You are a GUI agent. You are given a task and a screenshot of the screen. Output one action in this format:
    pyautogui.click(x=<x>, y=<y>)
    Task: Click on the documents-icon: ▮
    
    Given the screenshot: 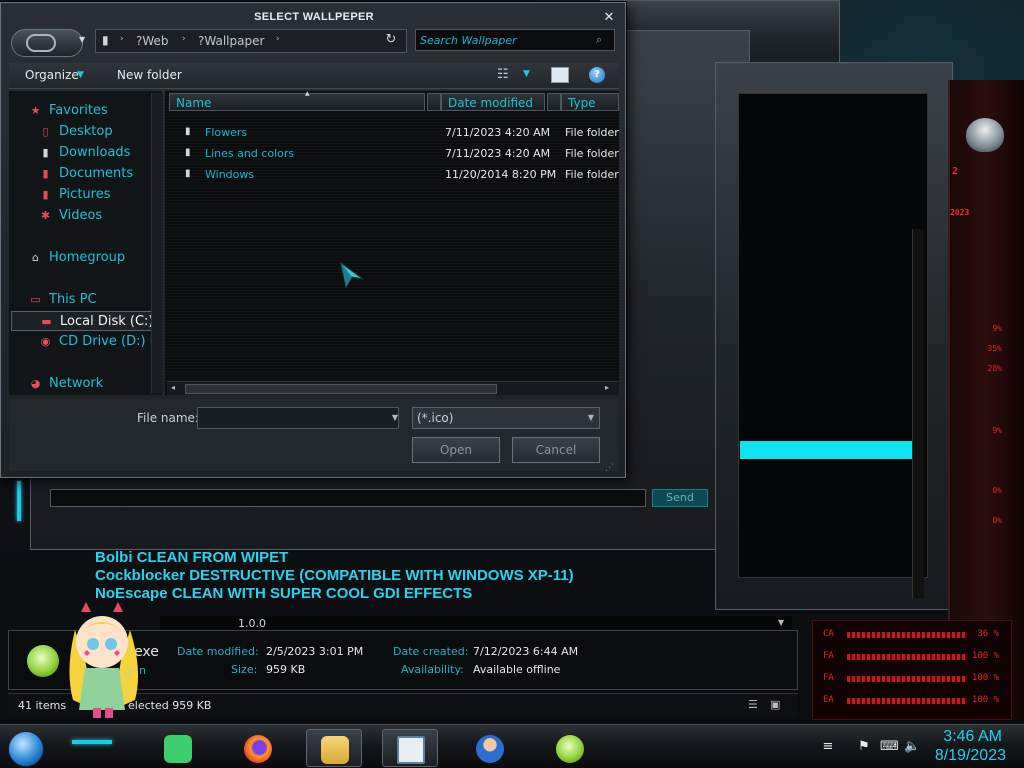 What is the action you would take?
    pyautogui.click(x=45, y=173)
    